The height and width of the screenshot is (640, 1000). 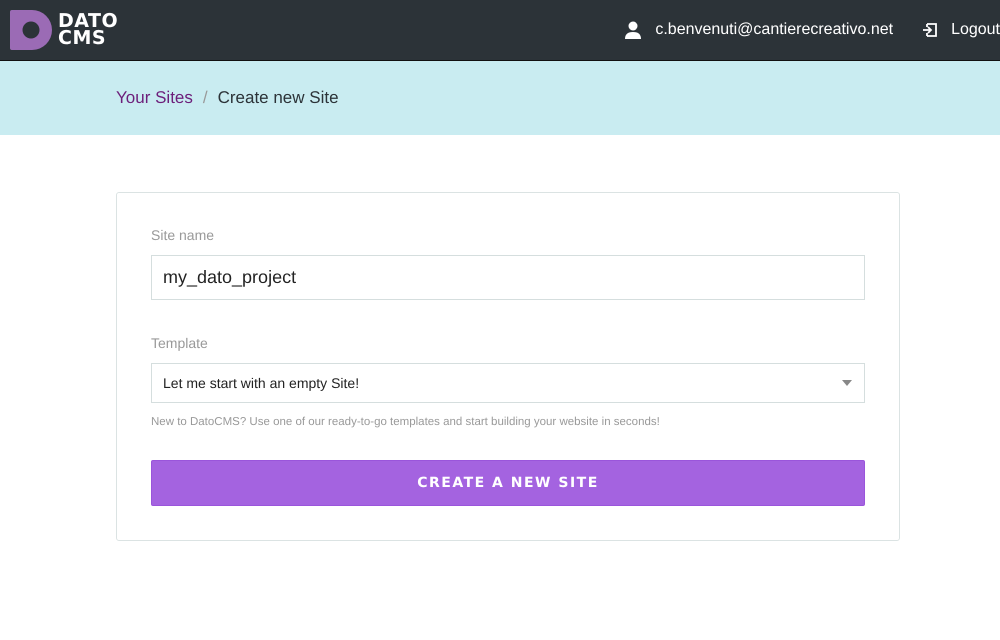 What do you see at coordinates (847, 383) in the screenshot?
I see `caret-icon` at bounding box center [847, 383].